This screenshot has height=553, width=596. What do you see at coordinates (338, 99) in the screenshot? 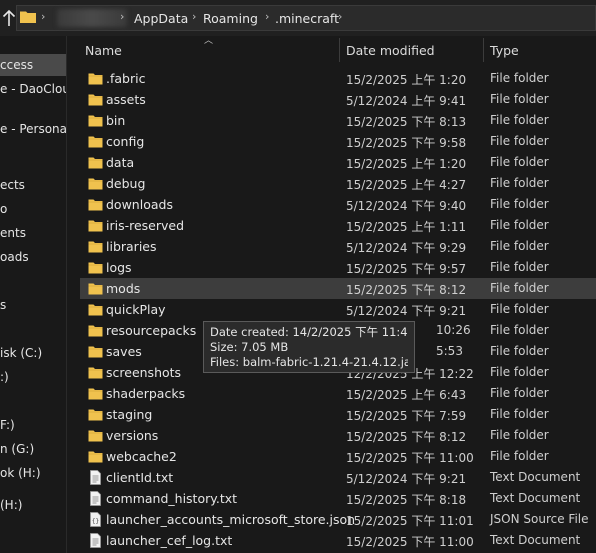
I see `file-row: assets 5/12/2024 上午 9:41 File folder` at bounding box center [338, 99].